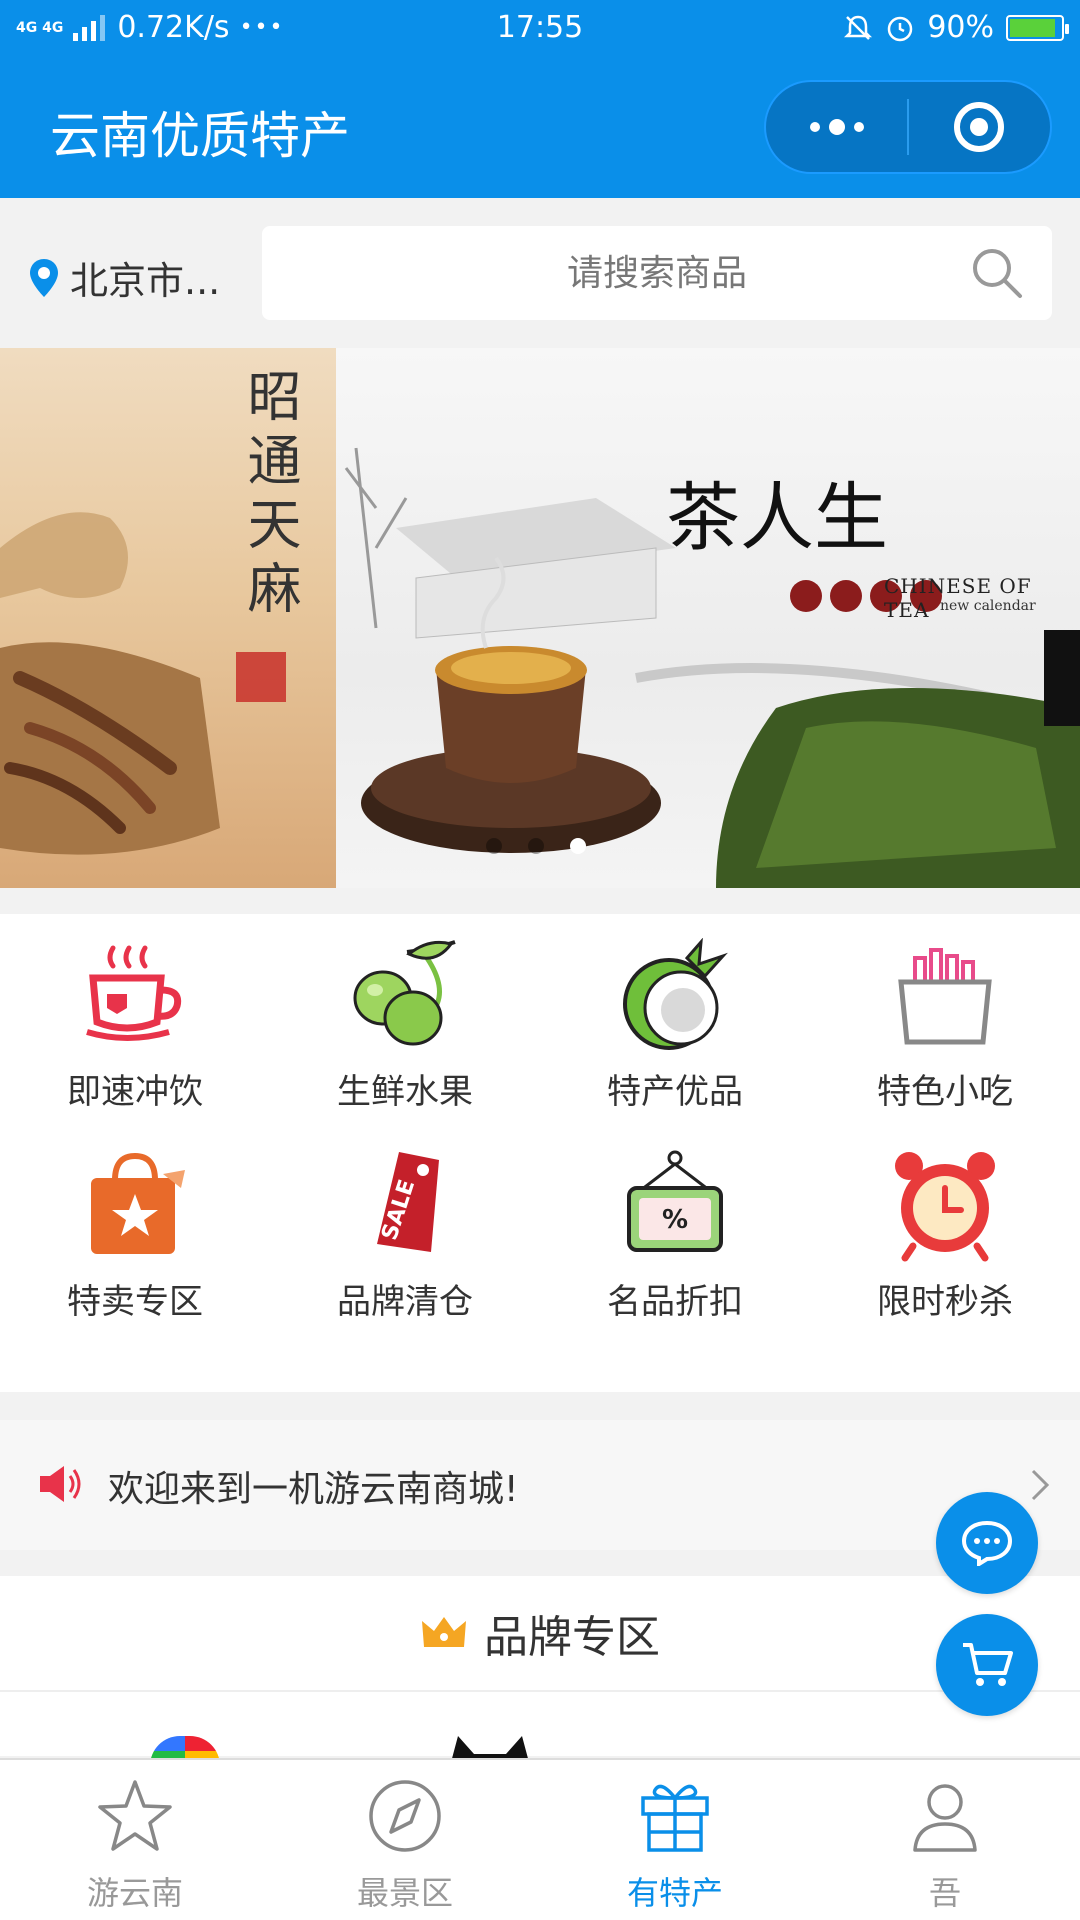  I want to click on category-seckill: 限时秒杀, so click(945, 1228).